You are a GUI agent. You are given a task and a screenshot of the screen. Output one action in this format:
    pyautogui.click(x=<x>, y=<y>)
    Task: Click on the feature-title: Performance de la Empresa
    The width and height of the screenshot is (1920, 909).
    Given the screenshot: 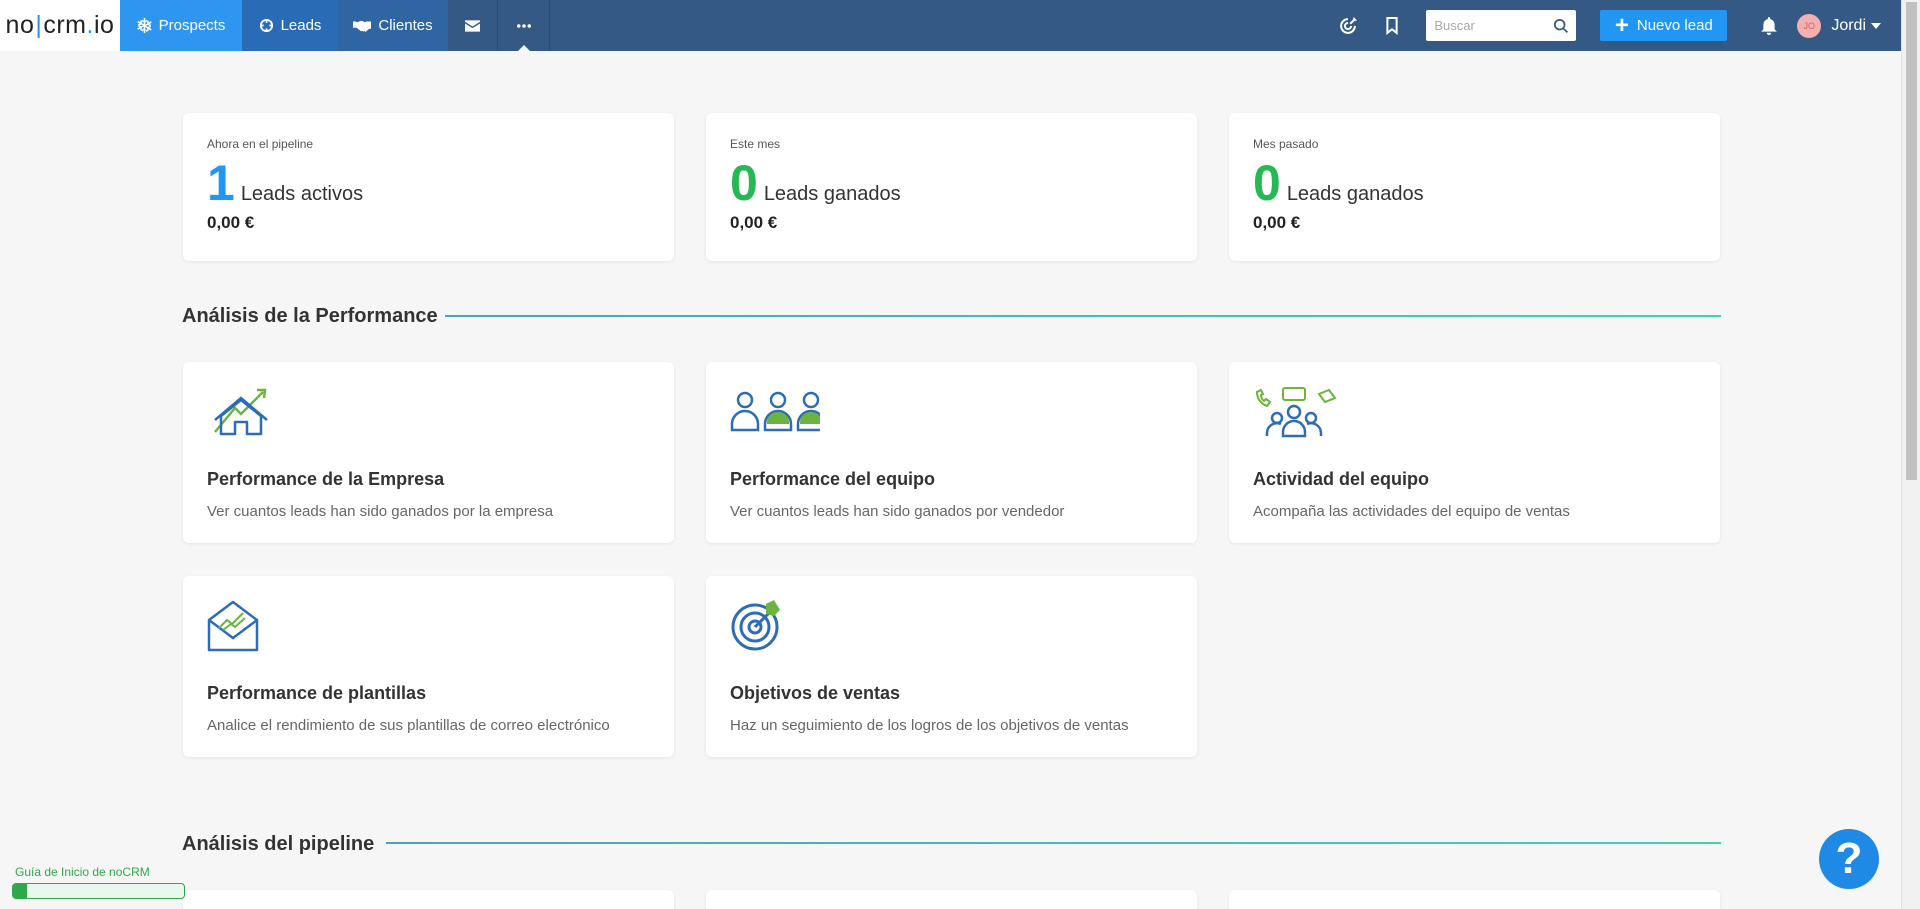 What is the action you would take?
    pyautogui.click(x=326, y=479)
    